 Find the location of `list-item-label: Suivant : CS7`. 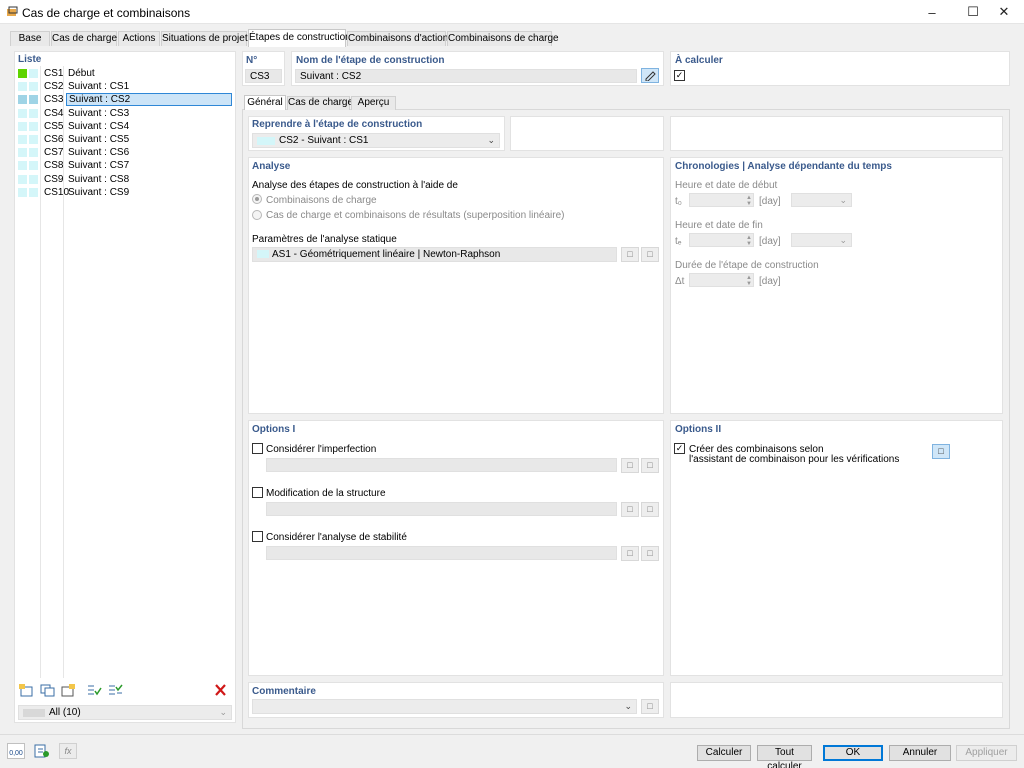

list-item-label: Suivant : CS7 is located at coordinates (99, 166).